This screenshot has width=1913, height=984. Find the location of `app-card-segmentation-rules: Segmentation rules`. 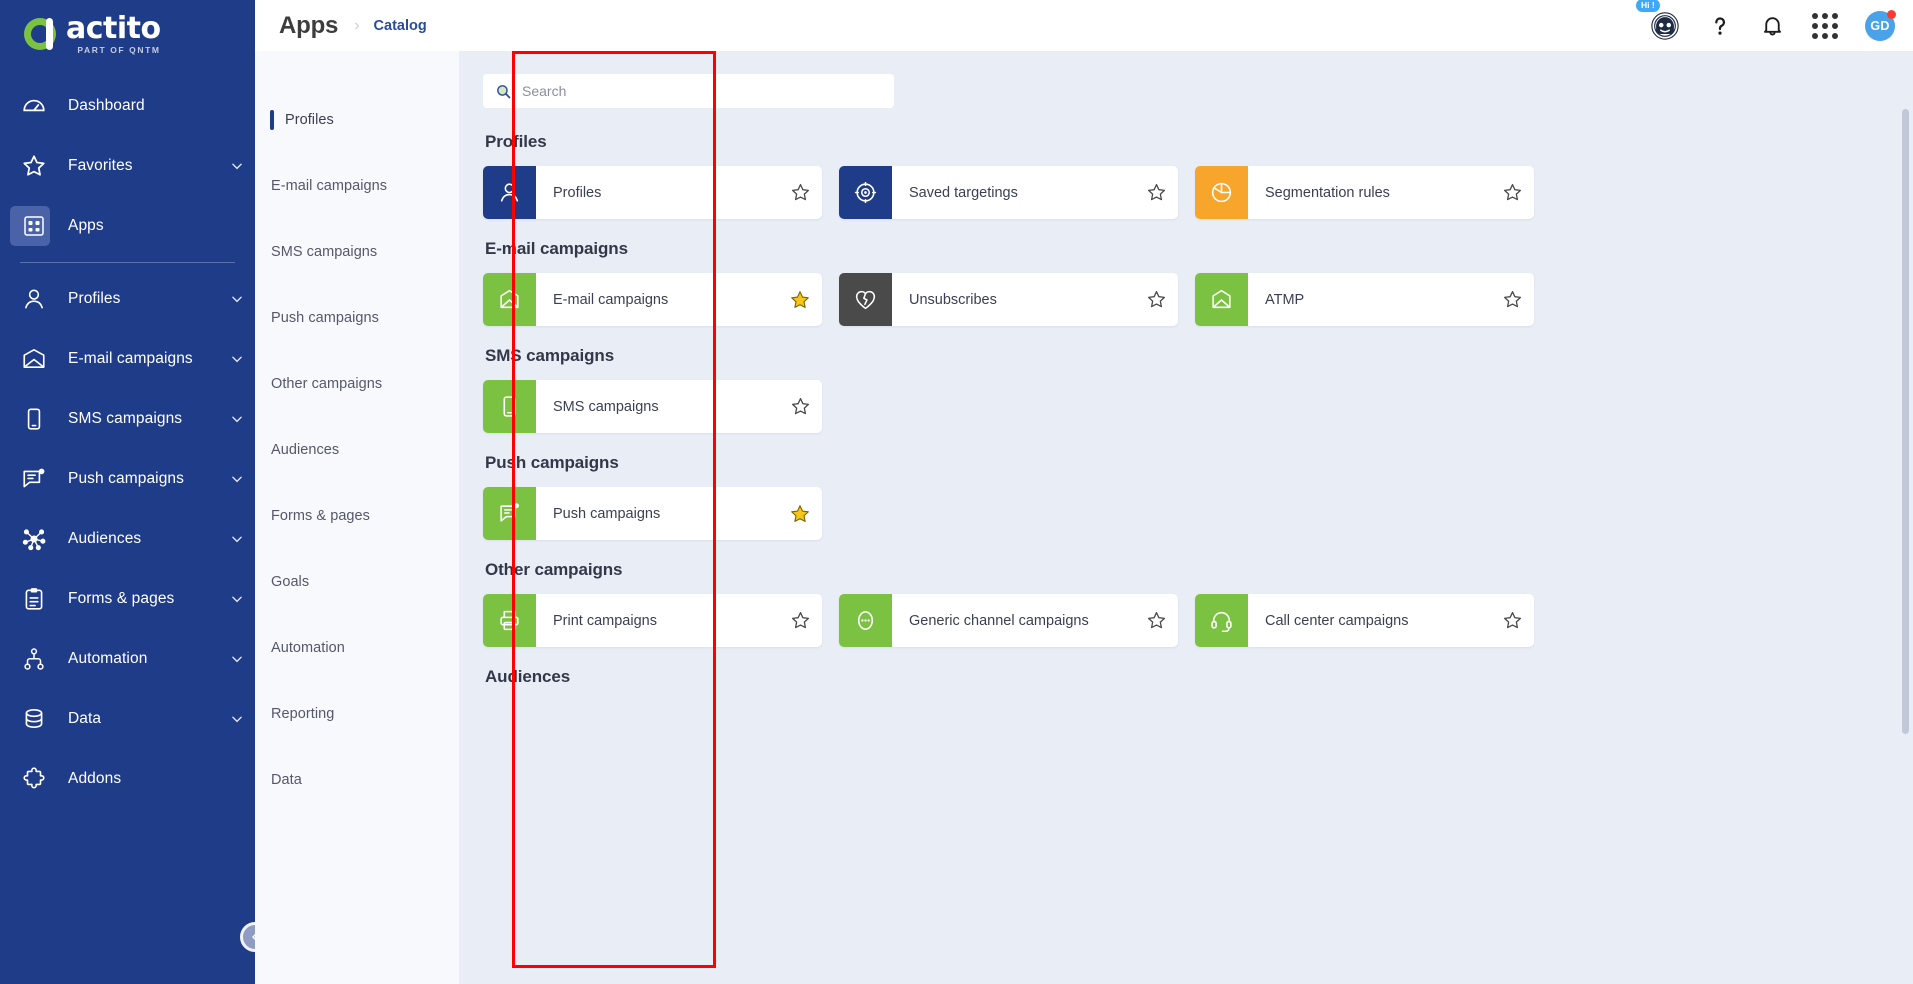

app-card-segmentation-rules: Segmentation rules is located at coordinates (1364, 192).